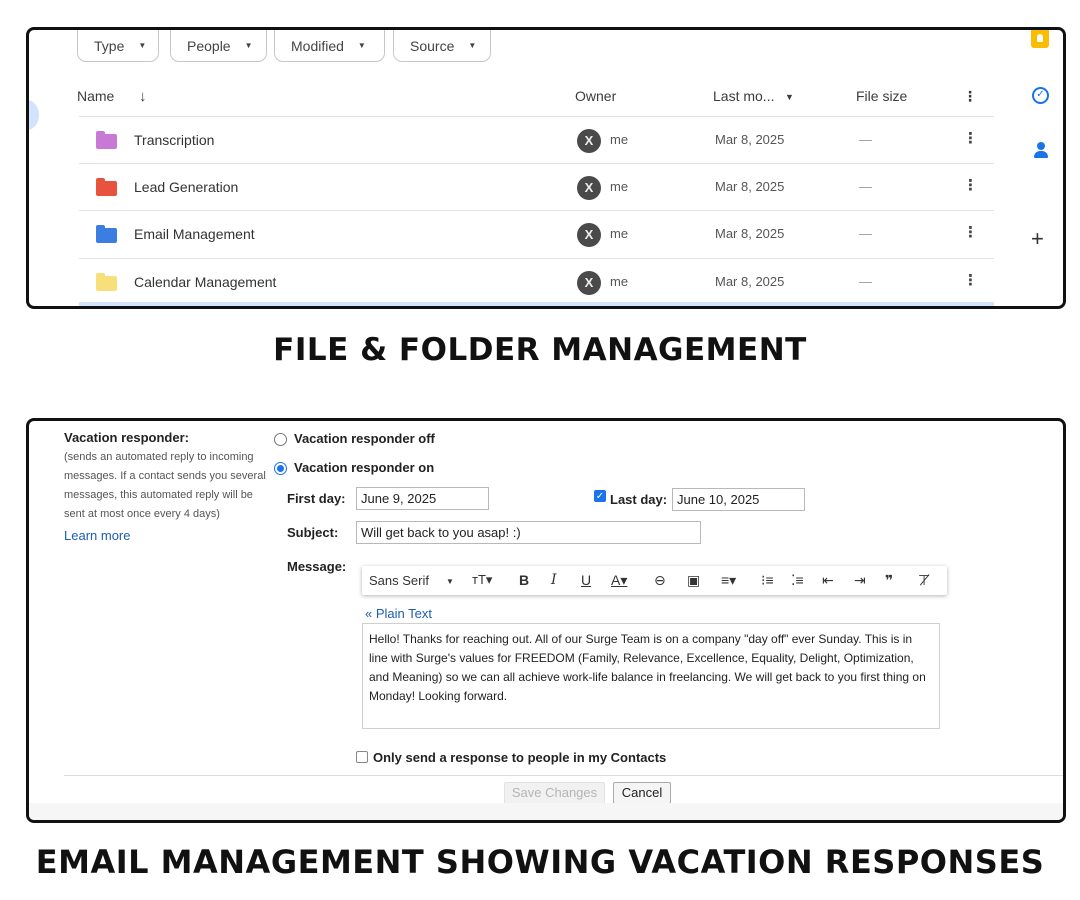 Image resolution: width=1080 pixels, height=900 pixels. I want to click on nav-rail-indicator, so click(34, 115).